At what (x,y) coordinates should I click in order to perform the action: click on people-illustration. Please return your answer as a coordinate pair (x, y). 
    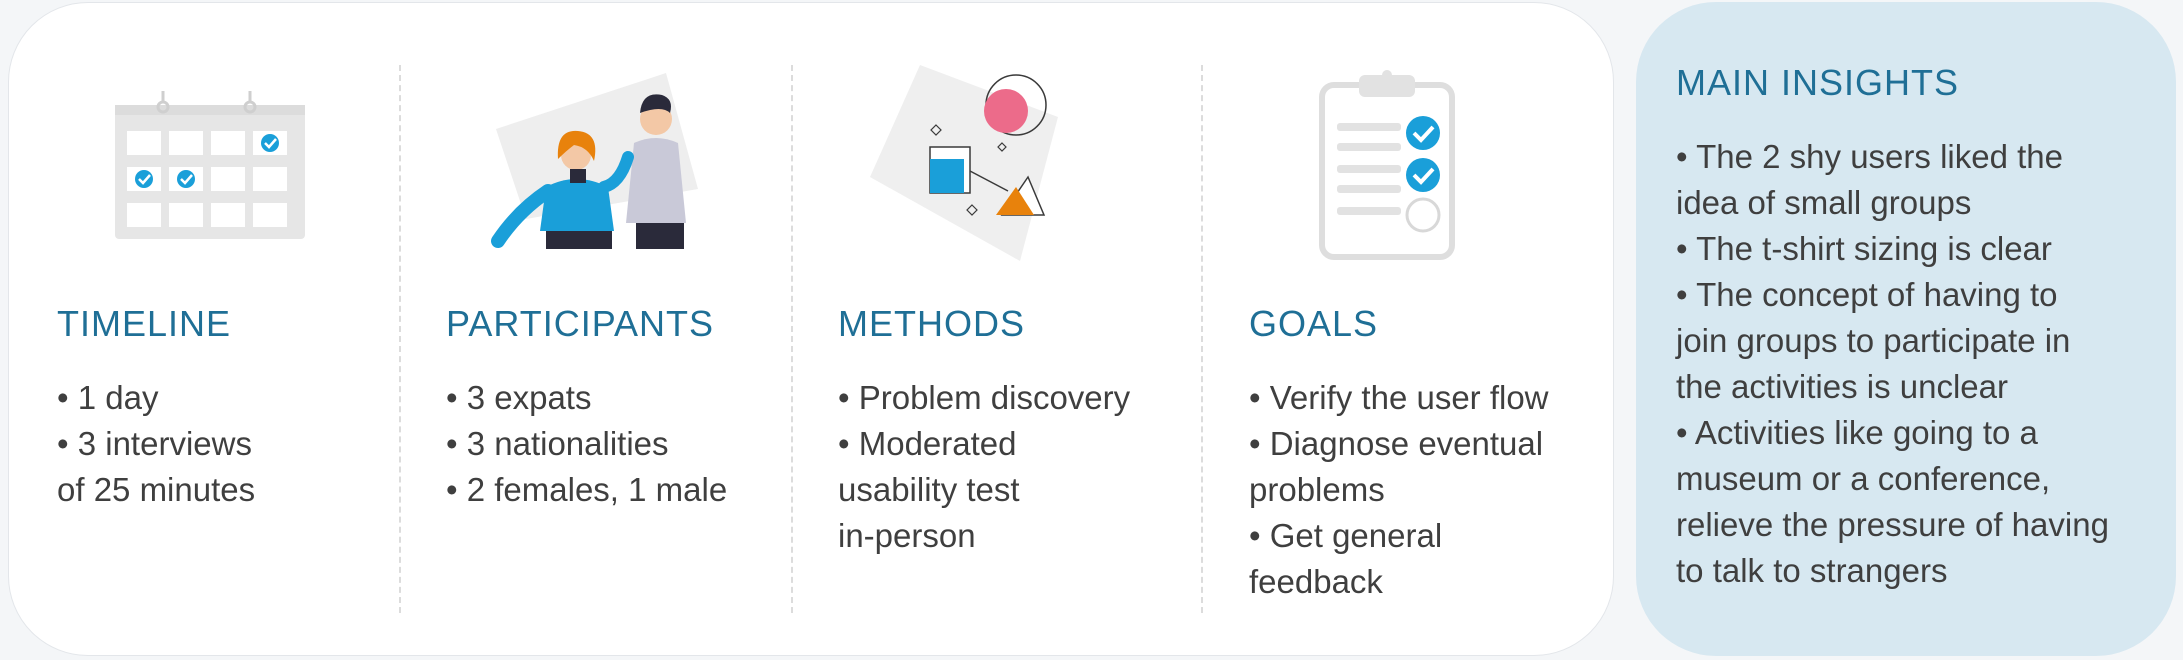
    Looking at the image, I should click on (596, 162).